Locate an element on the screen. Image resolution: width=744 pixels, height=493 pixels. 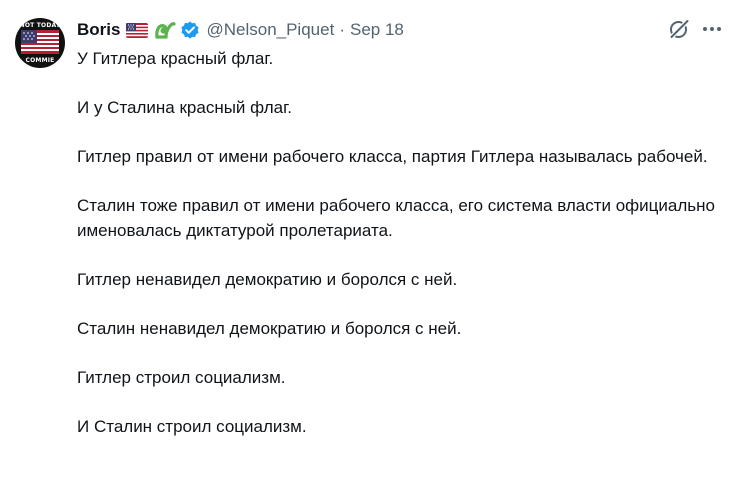
avatar: NOT TODAY COMMIE is located at coordinates (40, 43).